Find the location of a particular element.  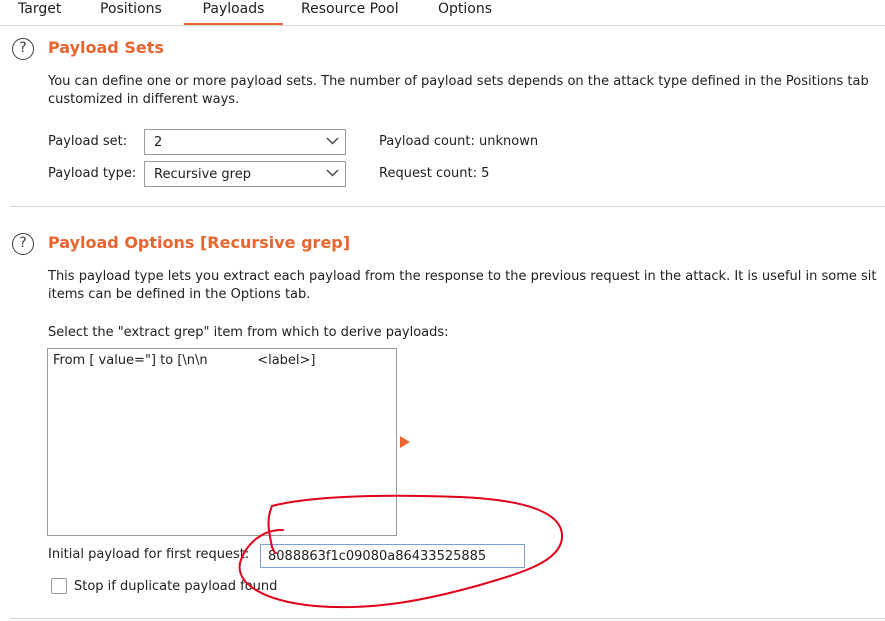

payload-set-value: 2 is located at coordinates (158, 142).